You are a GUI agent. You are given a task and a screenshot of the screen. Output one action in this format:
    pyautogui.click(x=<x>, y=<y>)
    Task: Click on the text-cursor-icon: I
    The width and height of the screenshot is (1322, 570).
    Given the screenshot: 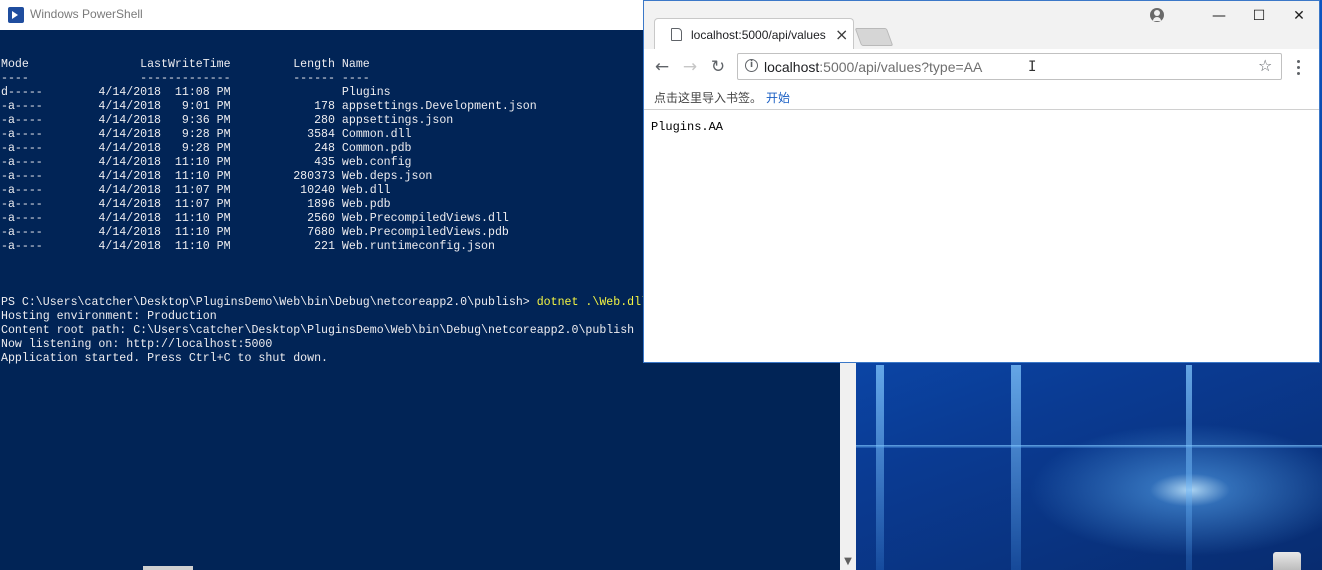 What is the action you would take?
    pyautogui.click(x=1032, y=67)
    